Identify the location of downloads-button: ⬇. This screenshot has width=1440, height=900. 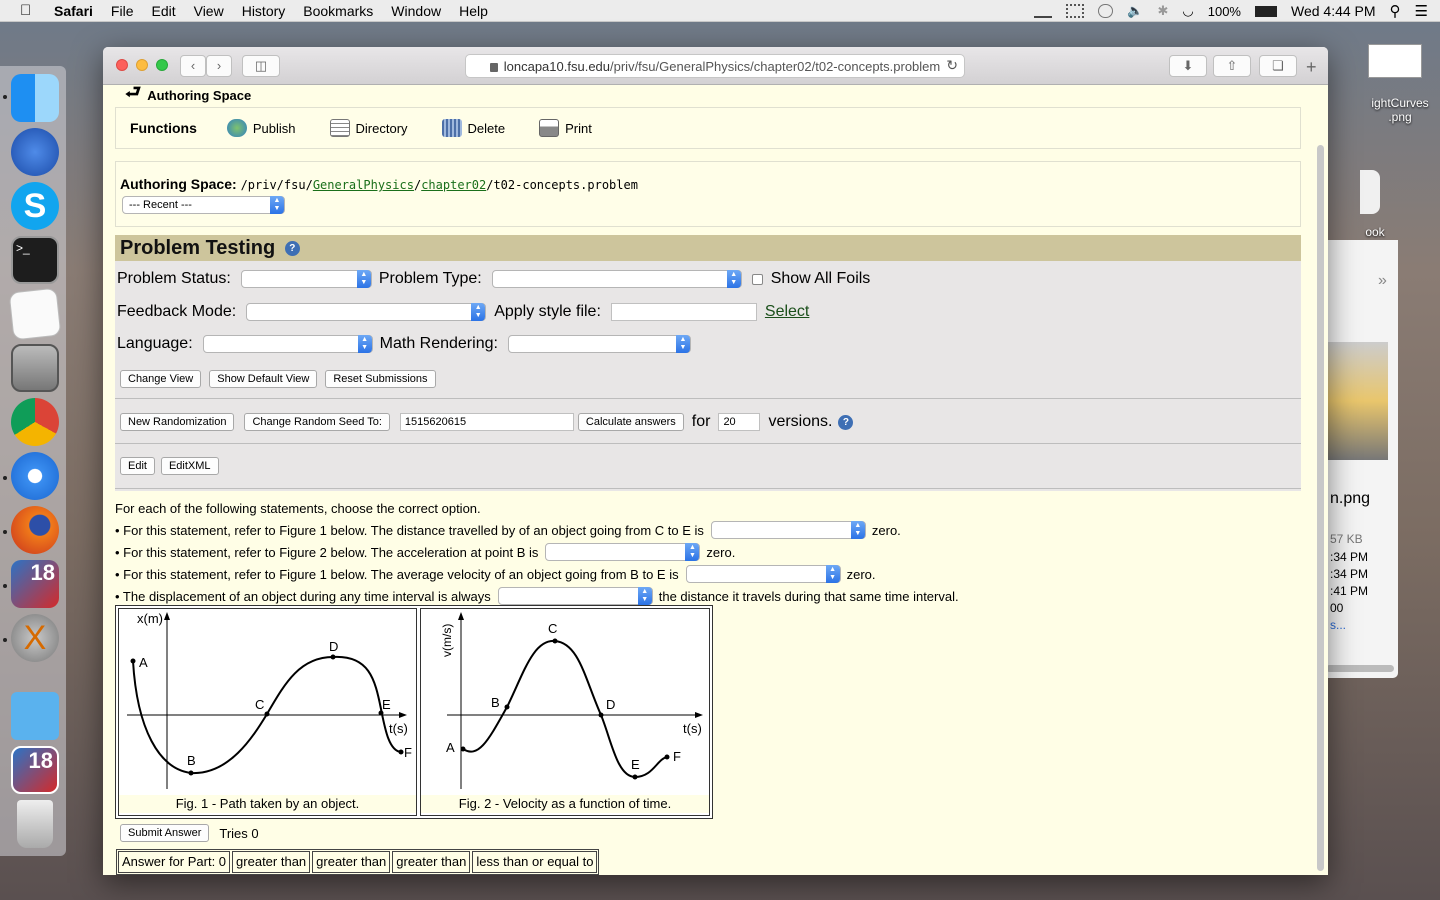
(1188, 66).